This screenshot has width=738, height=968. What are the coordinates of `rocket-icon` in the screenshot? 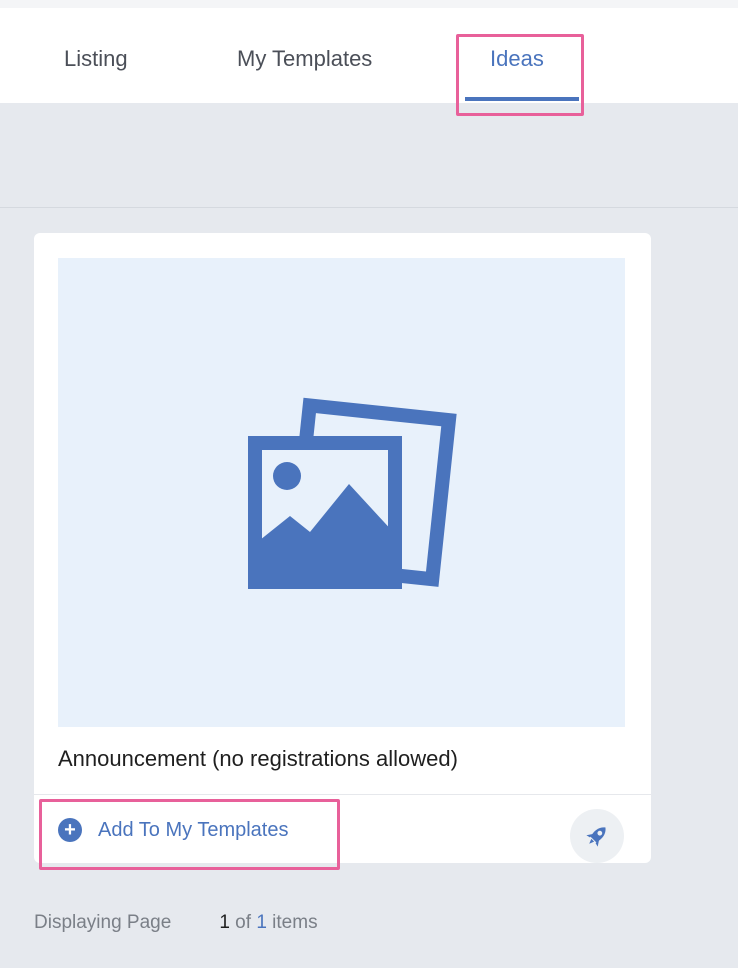 It's located at (596, 837).